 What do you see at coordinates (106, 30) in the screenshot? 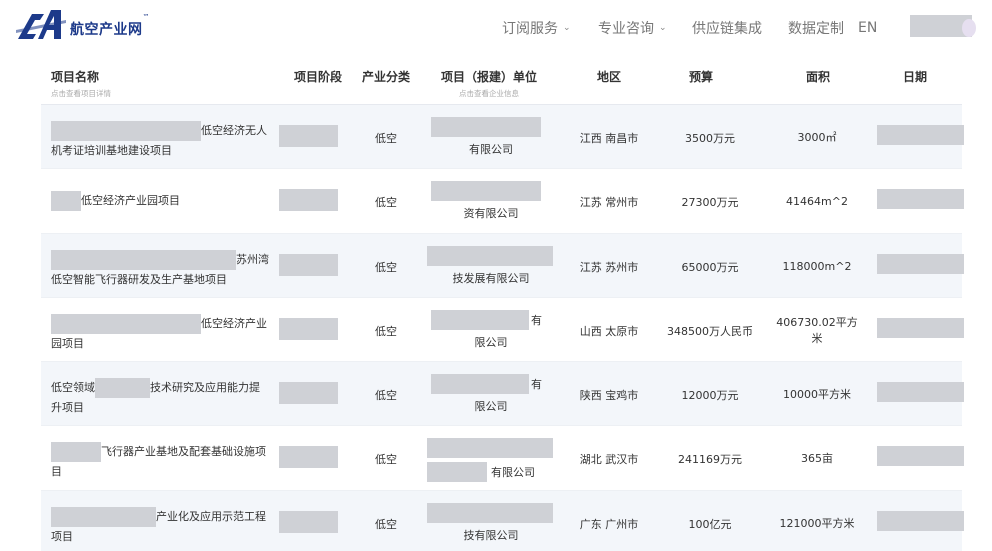
I see `logo-text: 航空产业网` at bounding box center [106, 30].